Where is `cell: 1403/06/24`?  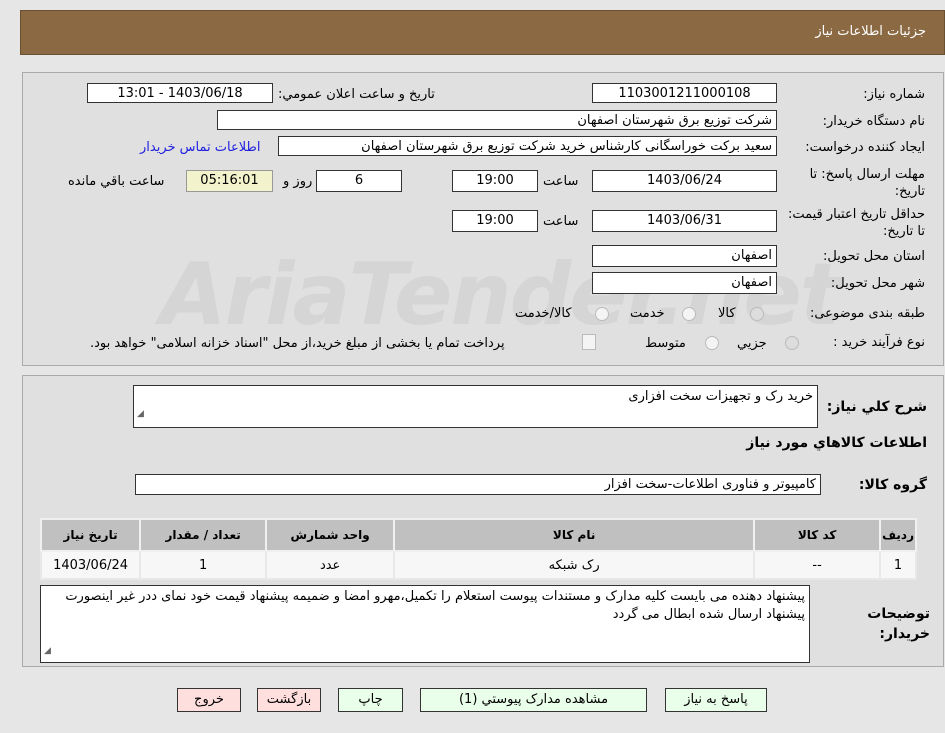 cell: 1403/06/24 is located at coordinates (90, 565).